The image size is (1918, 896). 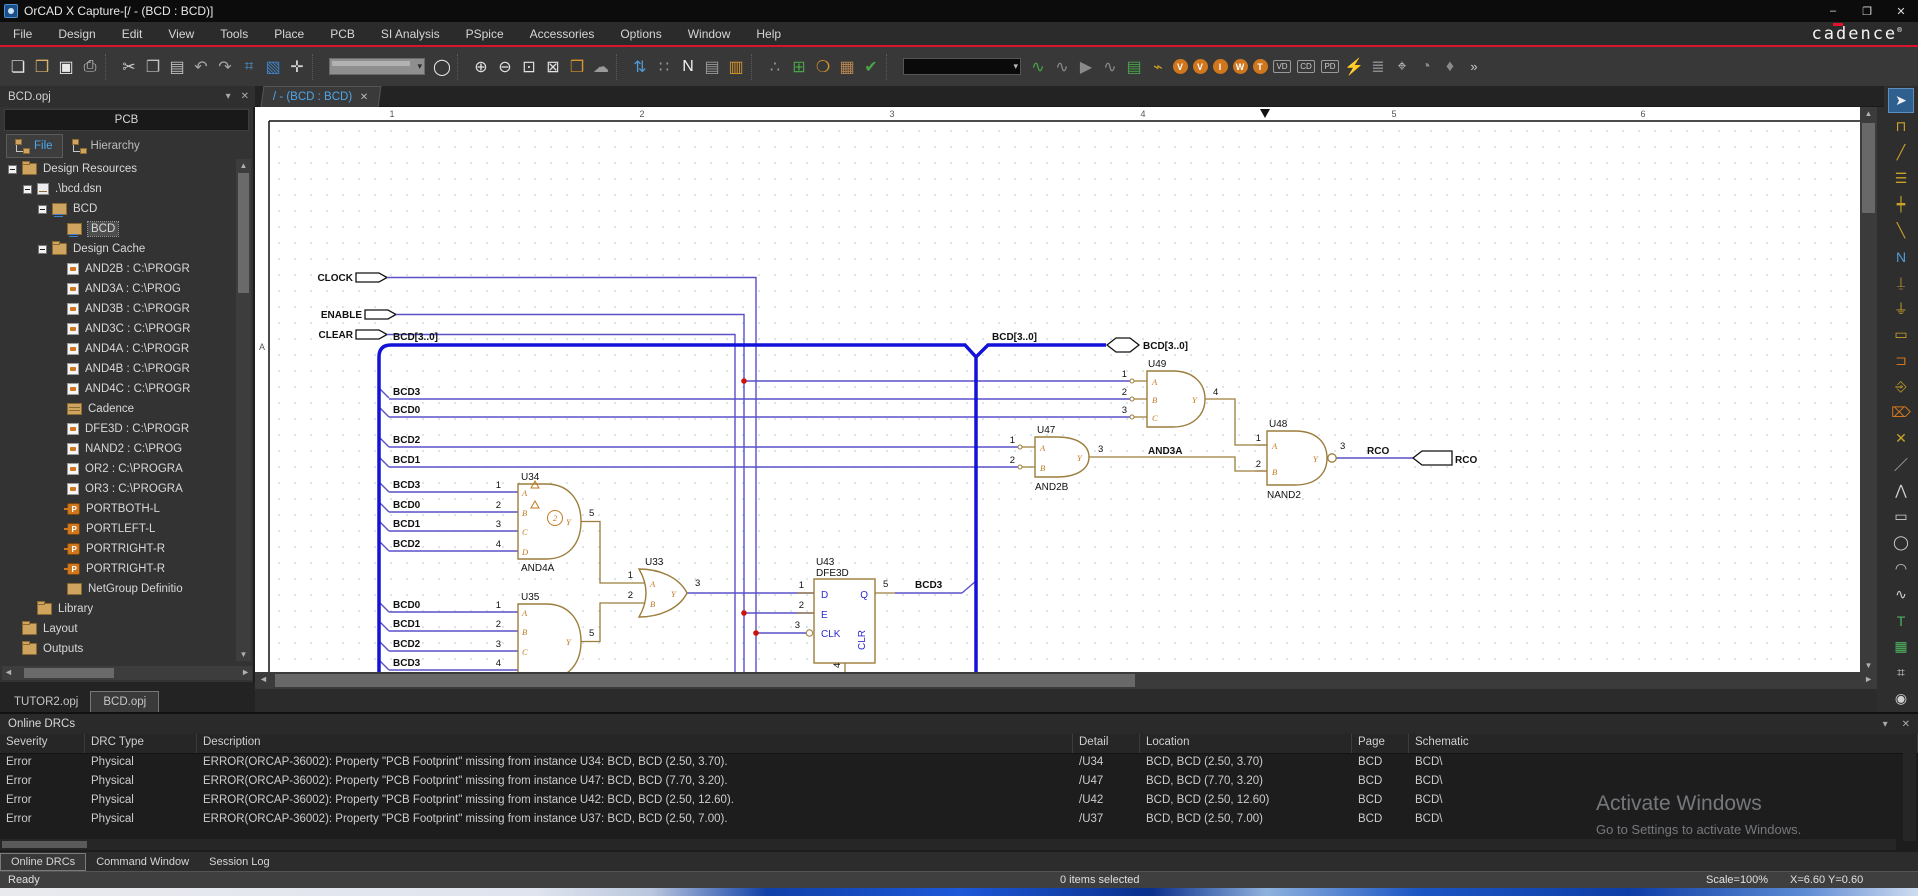 What do you see at coordinates (18, 67) in the screenshot?
I see `toolbar-icon: ❏` at bounding box center [18, 67].